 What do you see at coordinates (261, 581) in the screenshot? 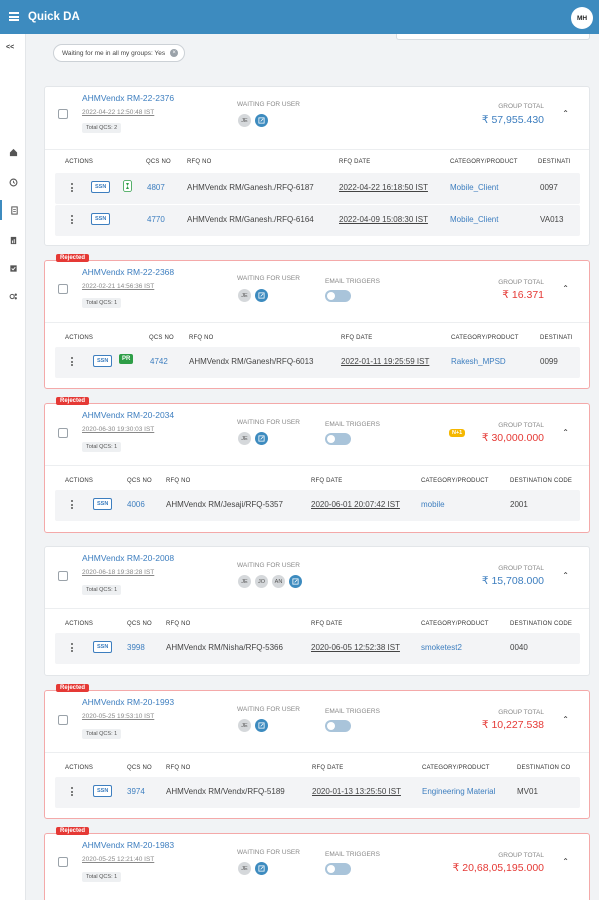
I see `avatar: JO` at bounding box center [261, 581].